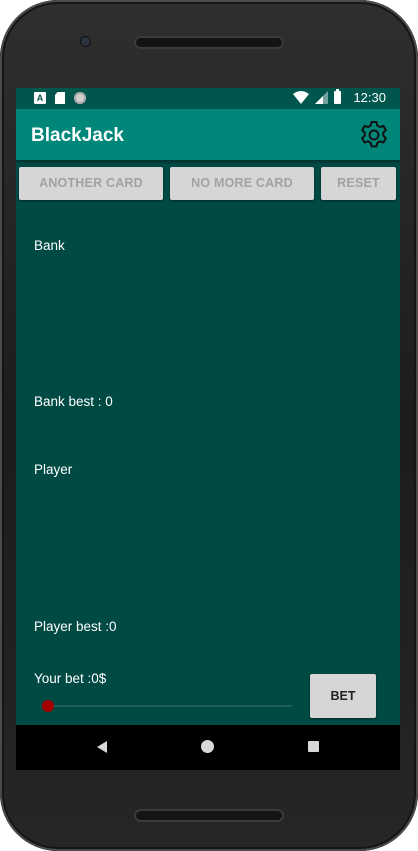 The image size is (418, 851). Describe the element at coordinates (75, 626) in the screenshot. I see `player-best-score: Player best :0` at that location.